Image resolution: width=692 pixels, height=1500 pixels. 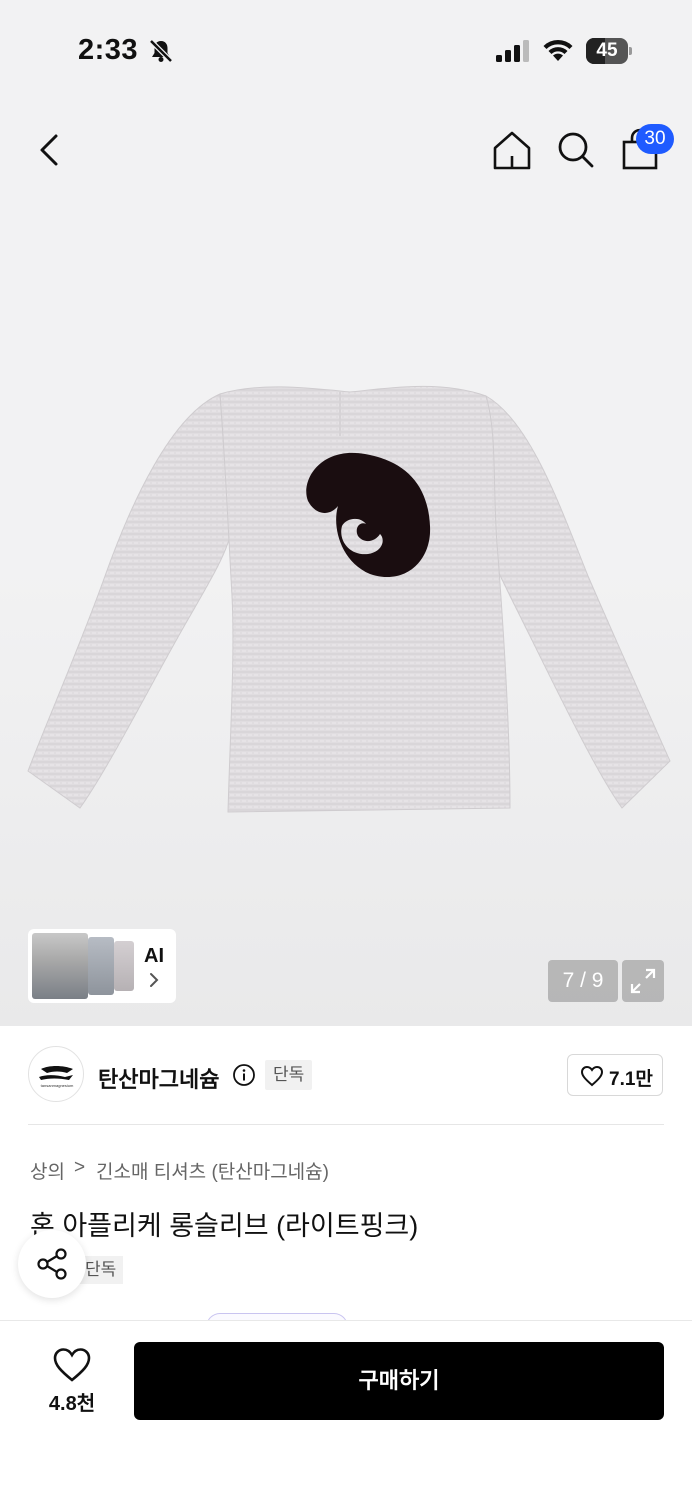 I want to click on chevron-right-icon, so click(x=154, y=980).